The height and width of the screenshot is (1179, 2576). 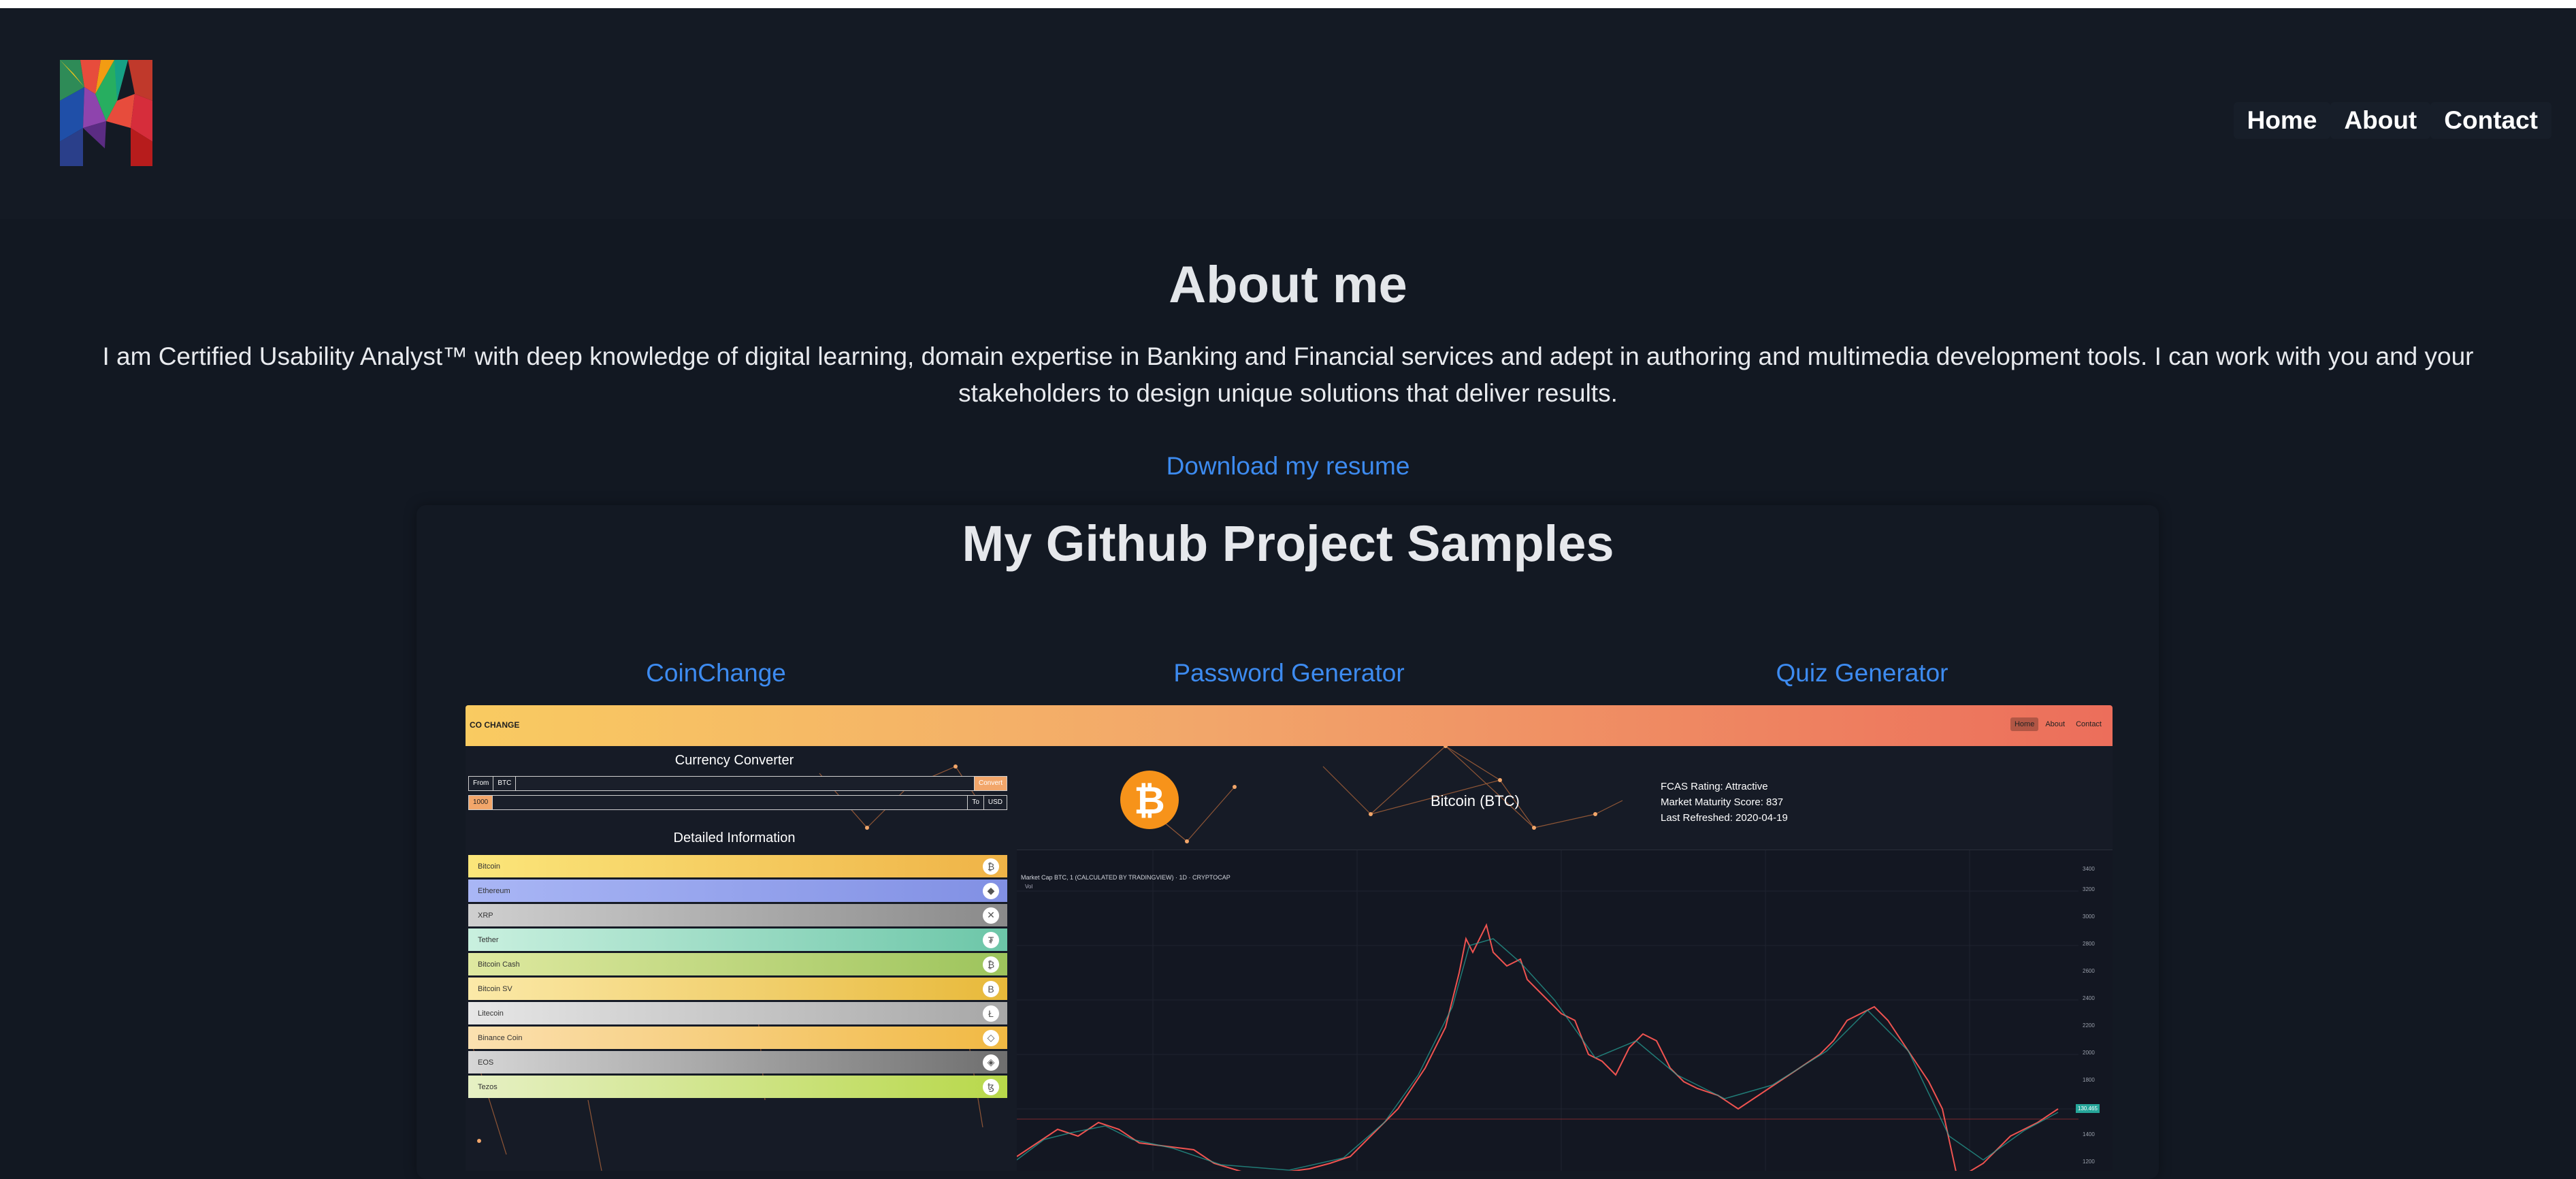 I want to click on svg-text: 1200, so click(x=2089, y=1162).